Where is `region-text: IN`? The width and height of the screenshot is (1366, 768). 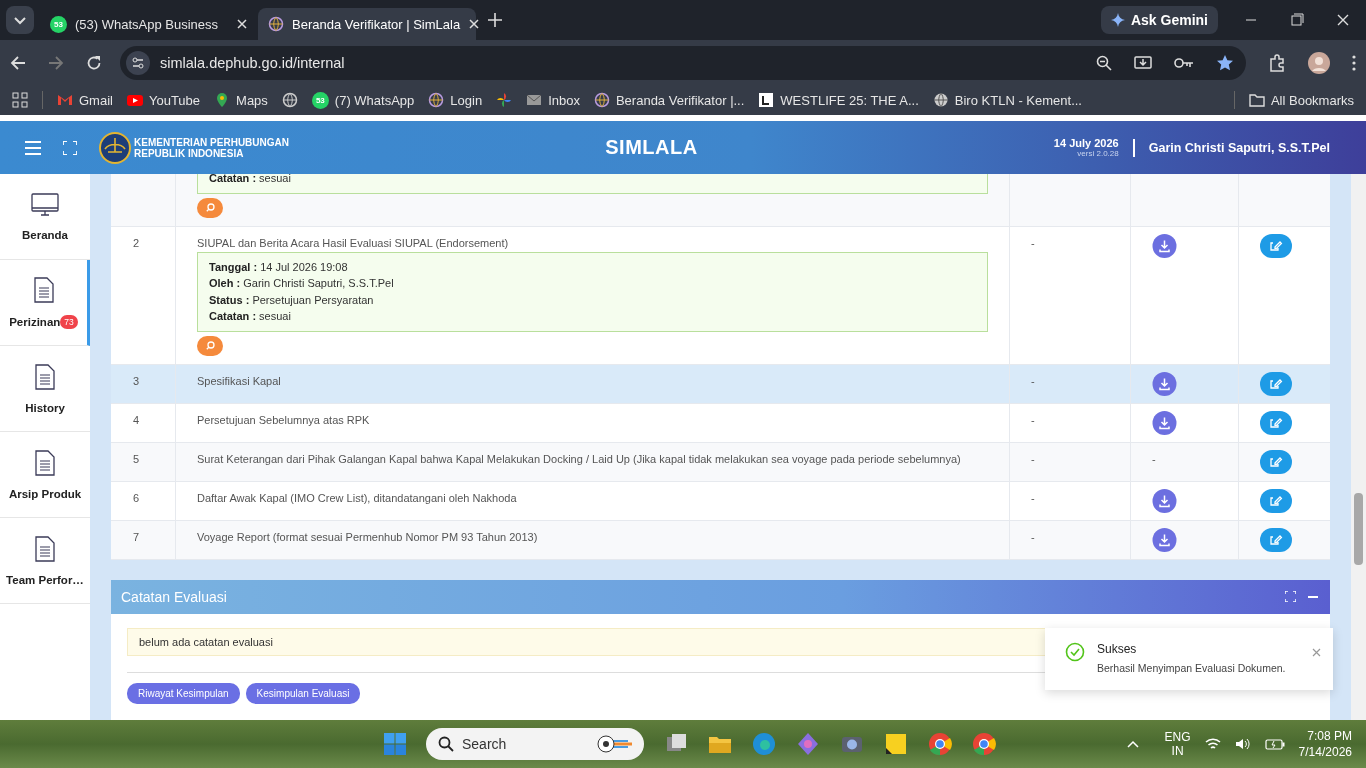
region-text: IN is located at coordinates (1177, 751).